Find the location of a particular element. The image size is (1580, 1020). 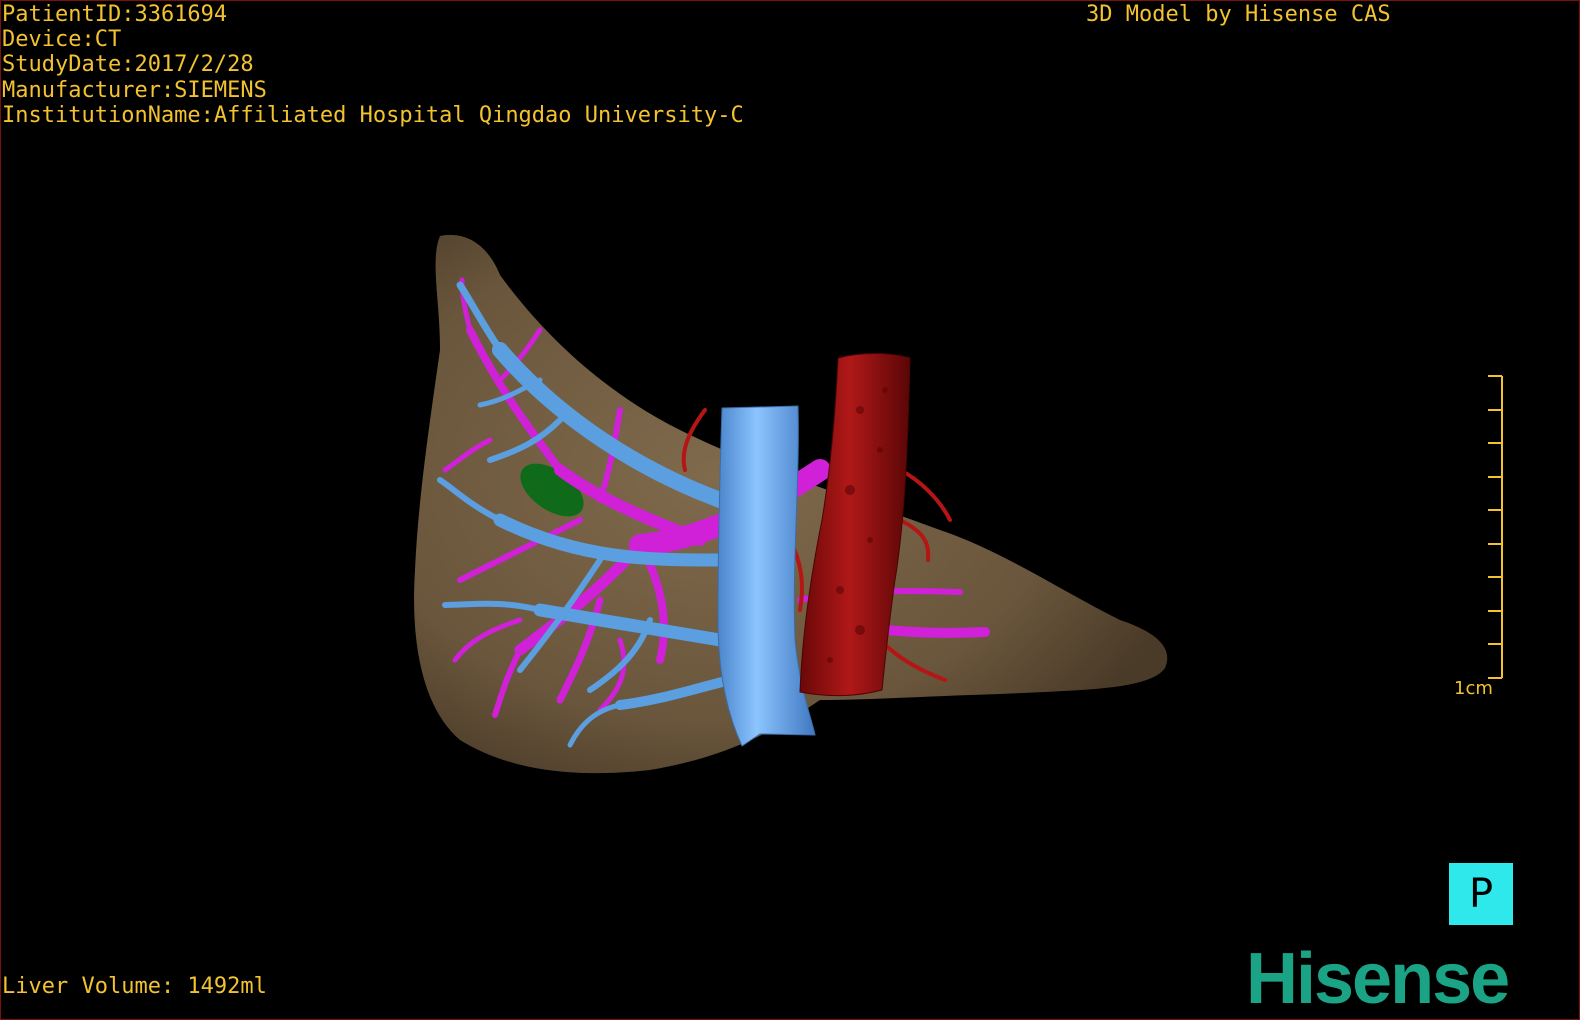

patient-id-text: PatientID:3361694 is located at coordinates (115, 14).